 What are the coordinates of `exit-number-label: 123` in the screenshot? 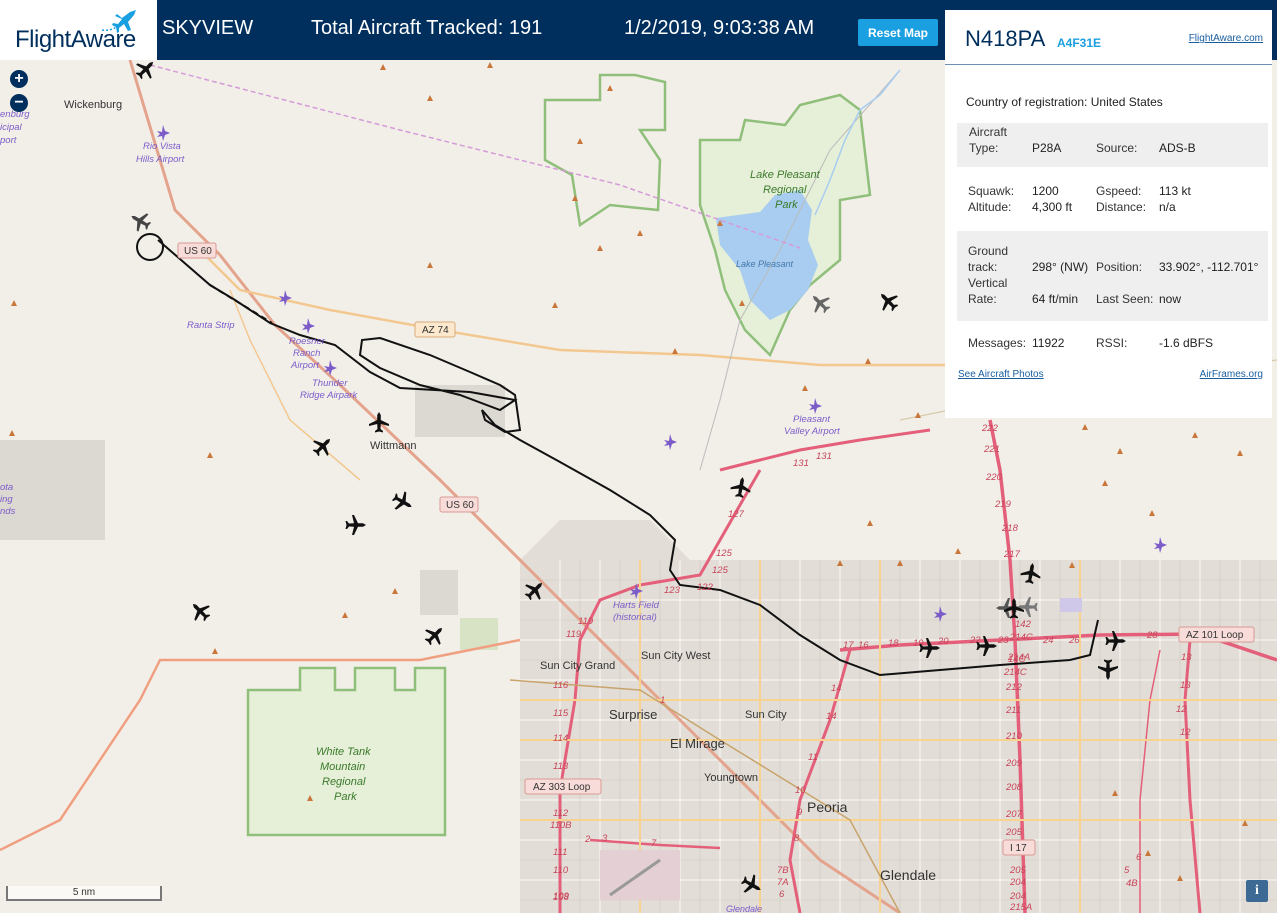 It's located at (672, 590).